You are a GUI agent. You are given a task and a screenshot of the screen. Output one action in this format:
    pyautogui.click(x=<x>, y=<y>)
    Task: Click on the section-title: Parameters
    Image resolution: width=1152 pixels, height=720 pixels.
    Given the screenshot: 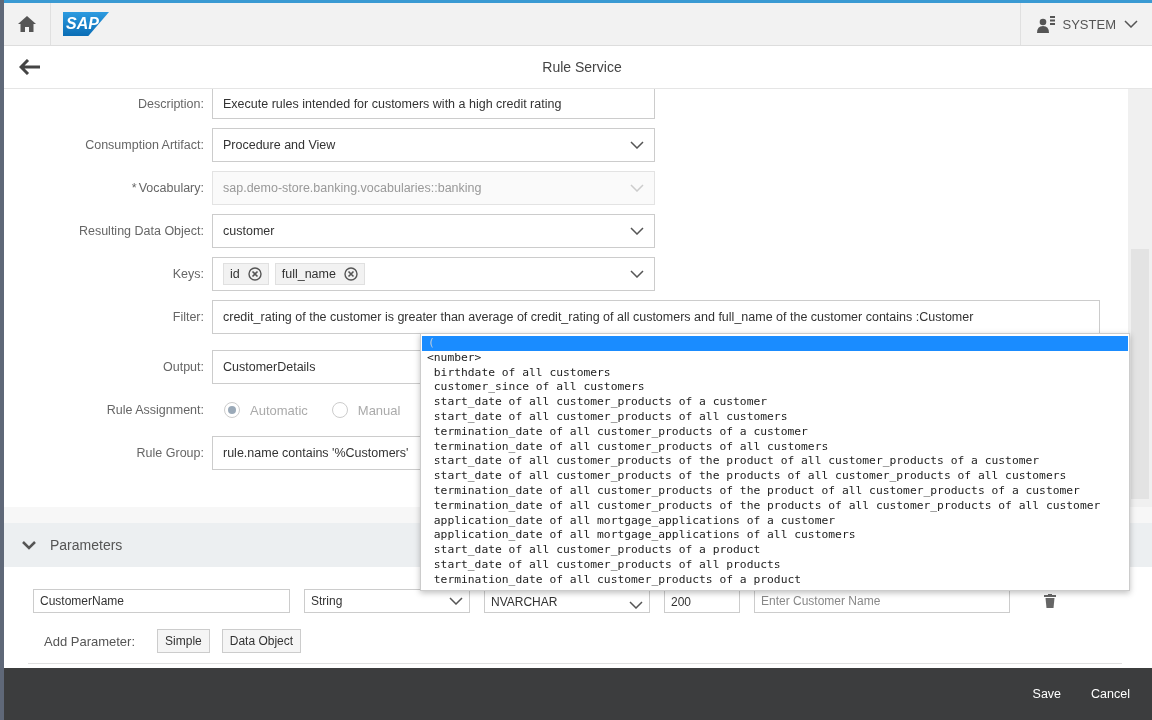 What is the action you would take?
    pyautogui.click(x=86, y=545)
    